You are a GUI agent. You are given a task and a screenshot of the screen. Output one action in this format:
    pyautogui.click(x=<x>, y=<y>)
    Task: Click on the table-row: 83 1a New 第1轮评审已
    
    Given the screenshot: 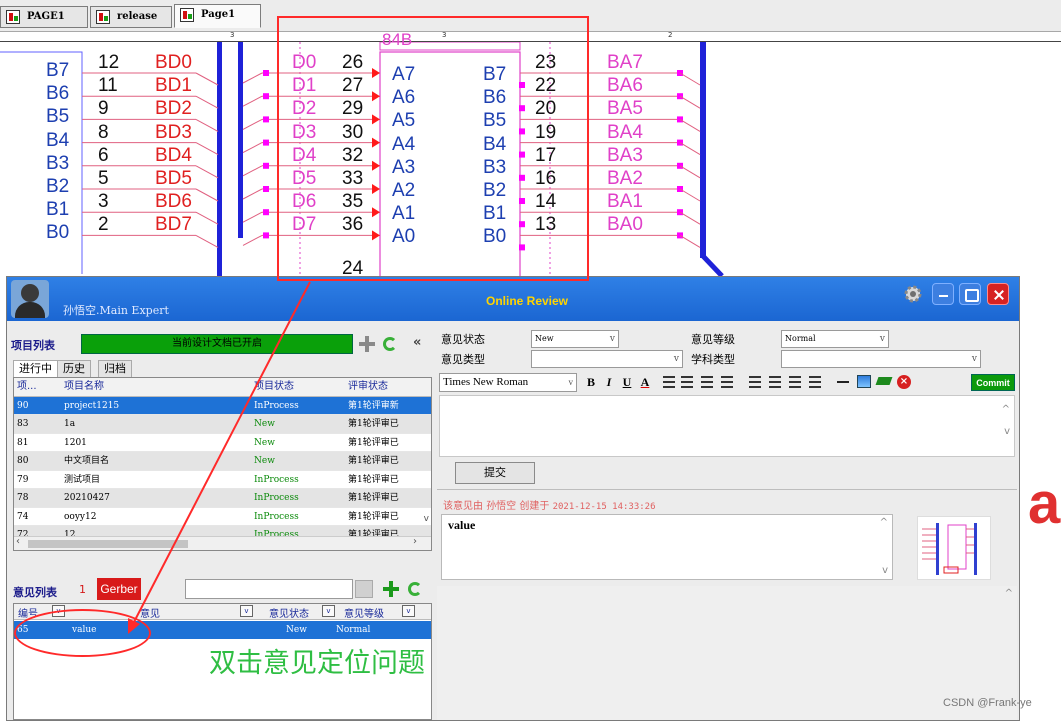 What is the action you would take?
    pyautogui.click(x=222, y=424)
    